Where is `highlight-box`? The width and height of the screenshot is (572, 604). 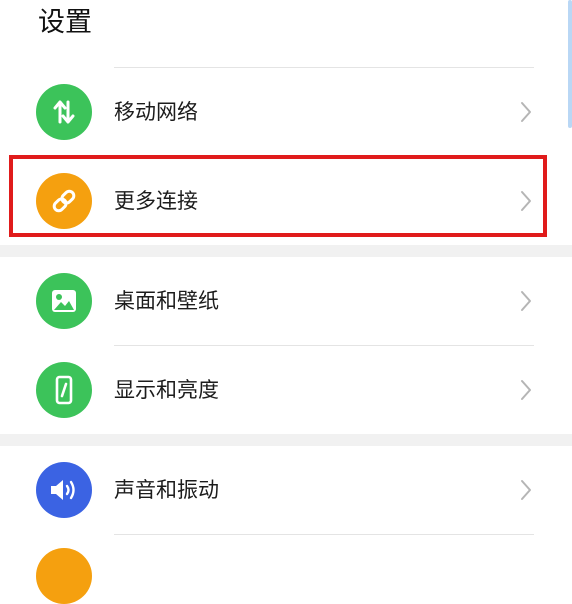
highlight-box is located at coordinates (278, 196).